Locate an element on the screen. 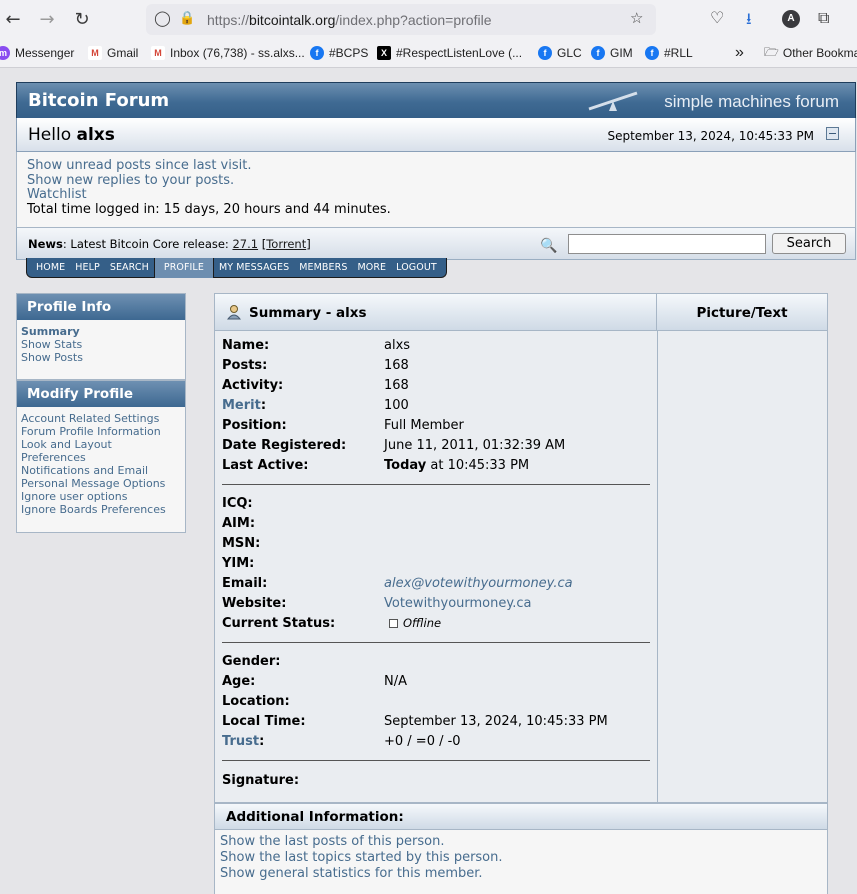  greeting: Hello alxs is located at coordinates (71, 135).